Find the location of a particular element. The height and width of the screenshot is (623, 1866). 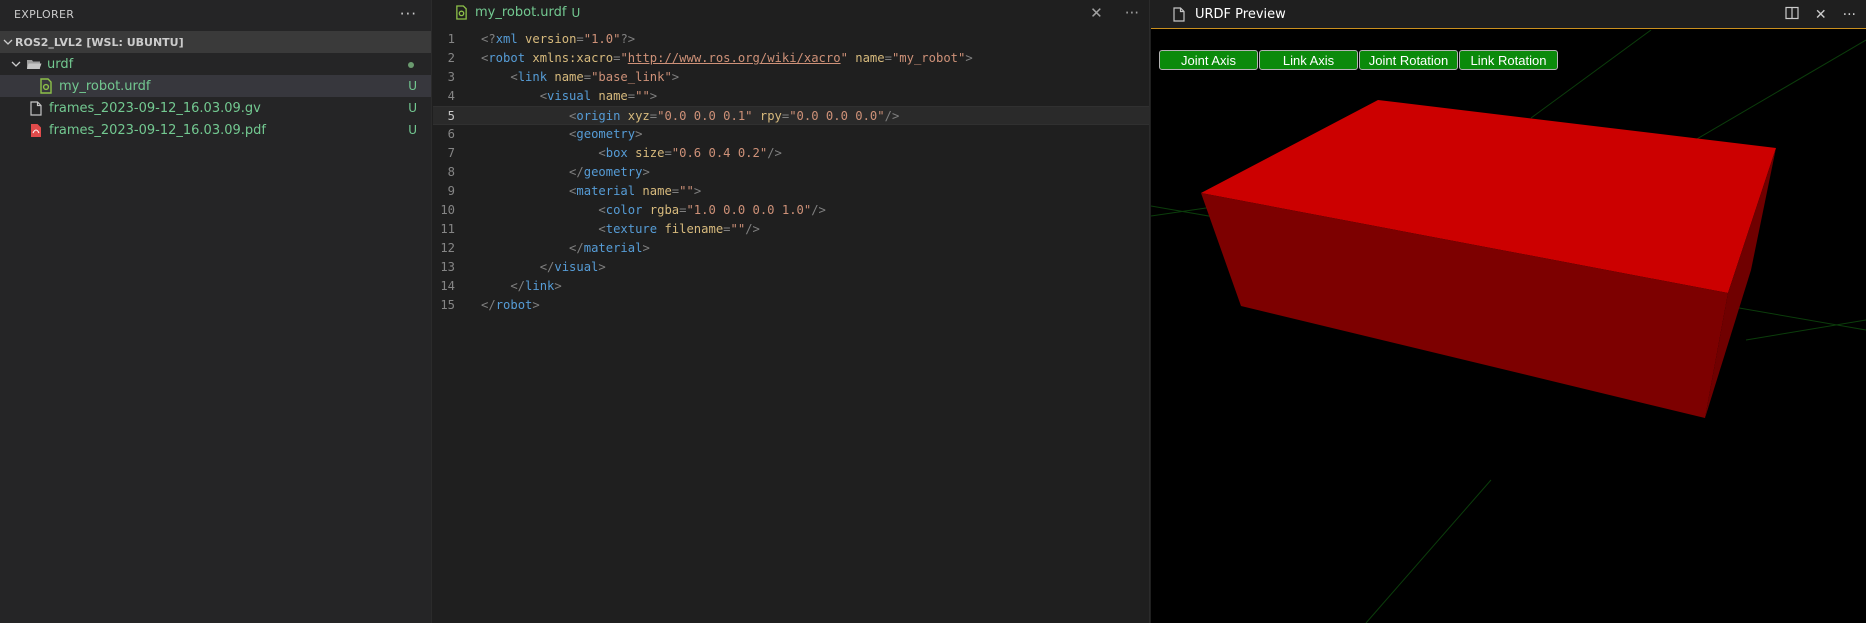

pdf-file-icon is located at coordinates (36, 130).